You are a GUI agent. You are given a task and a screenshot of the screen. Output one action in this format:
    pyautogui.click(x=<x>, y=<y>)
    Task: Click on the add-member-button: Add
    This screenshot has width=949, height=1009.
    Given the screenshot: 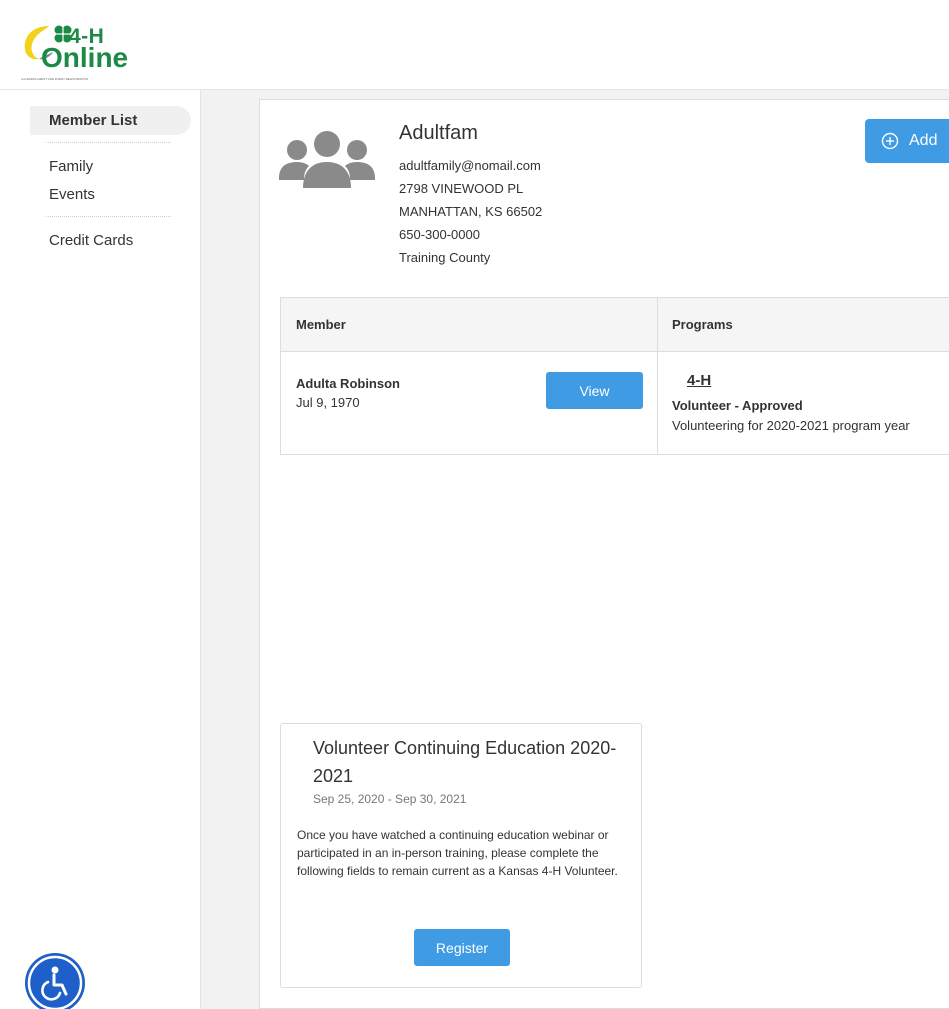 What is the action you would take?
    pyautogui.click(x=907, y=141)
    